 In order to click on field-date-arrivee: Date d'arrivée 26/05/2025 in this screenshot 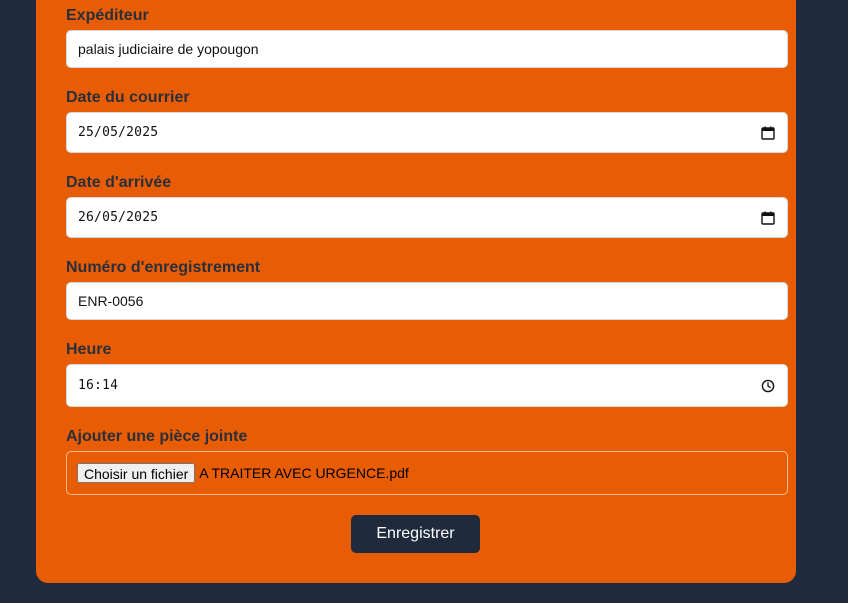, I will do `click(427, 205)`.